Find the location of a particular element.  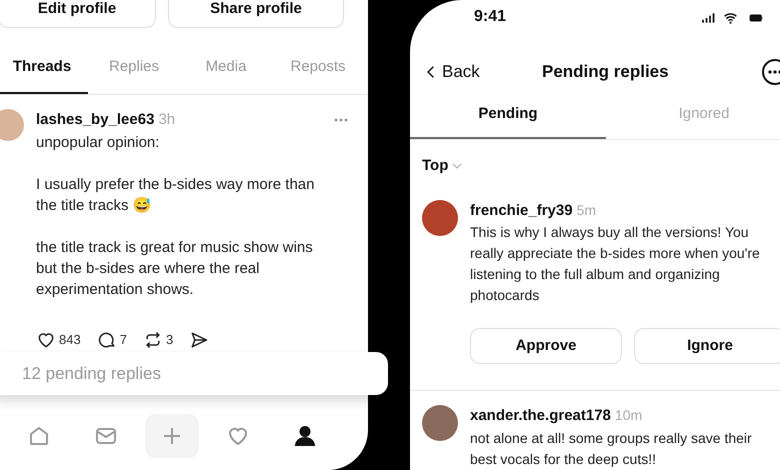

pending-tab: Pending is located at coordinates (508, 115).